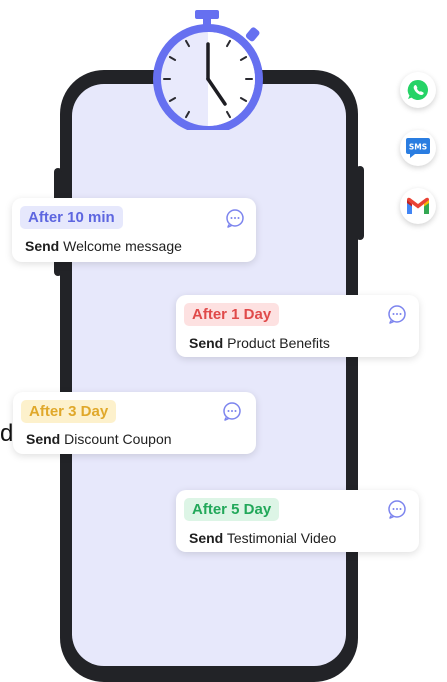  I want to click on stopwatch-icon, so click(208, 70).